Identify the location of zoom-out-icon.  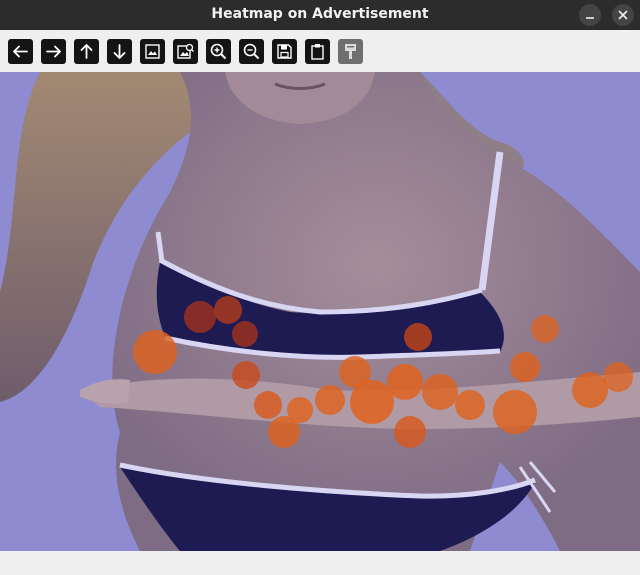
(251, 51).